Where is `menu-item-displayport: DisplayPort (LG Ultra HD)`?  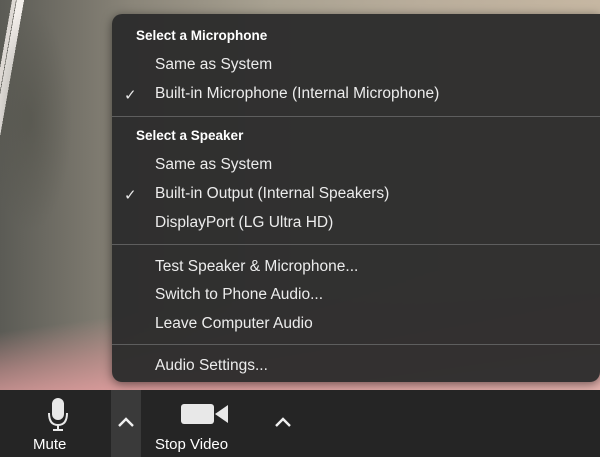
menu-item-displayport: DisplayPort (LG Ultra HD) is located at coordinates (244, 223).